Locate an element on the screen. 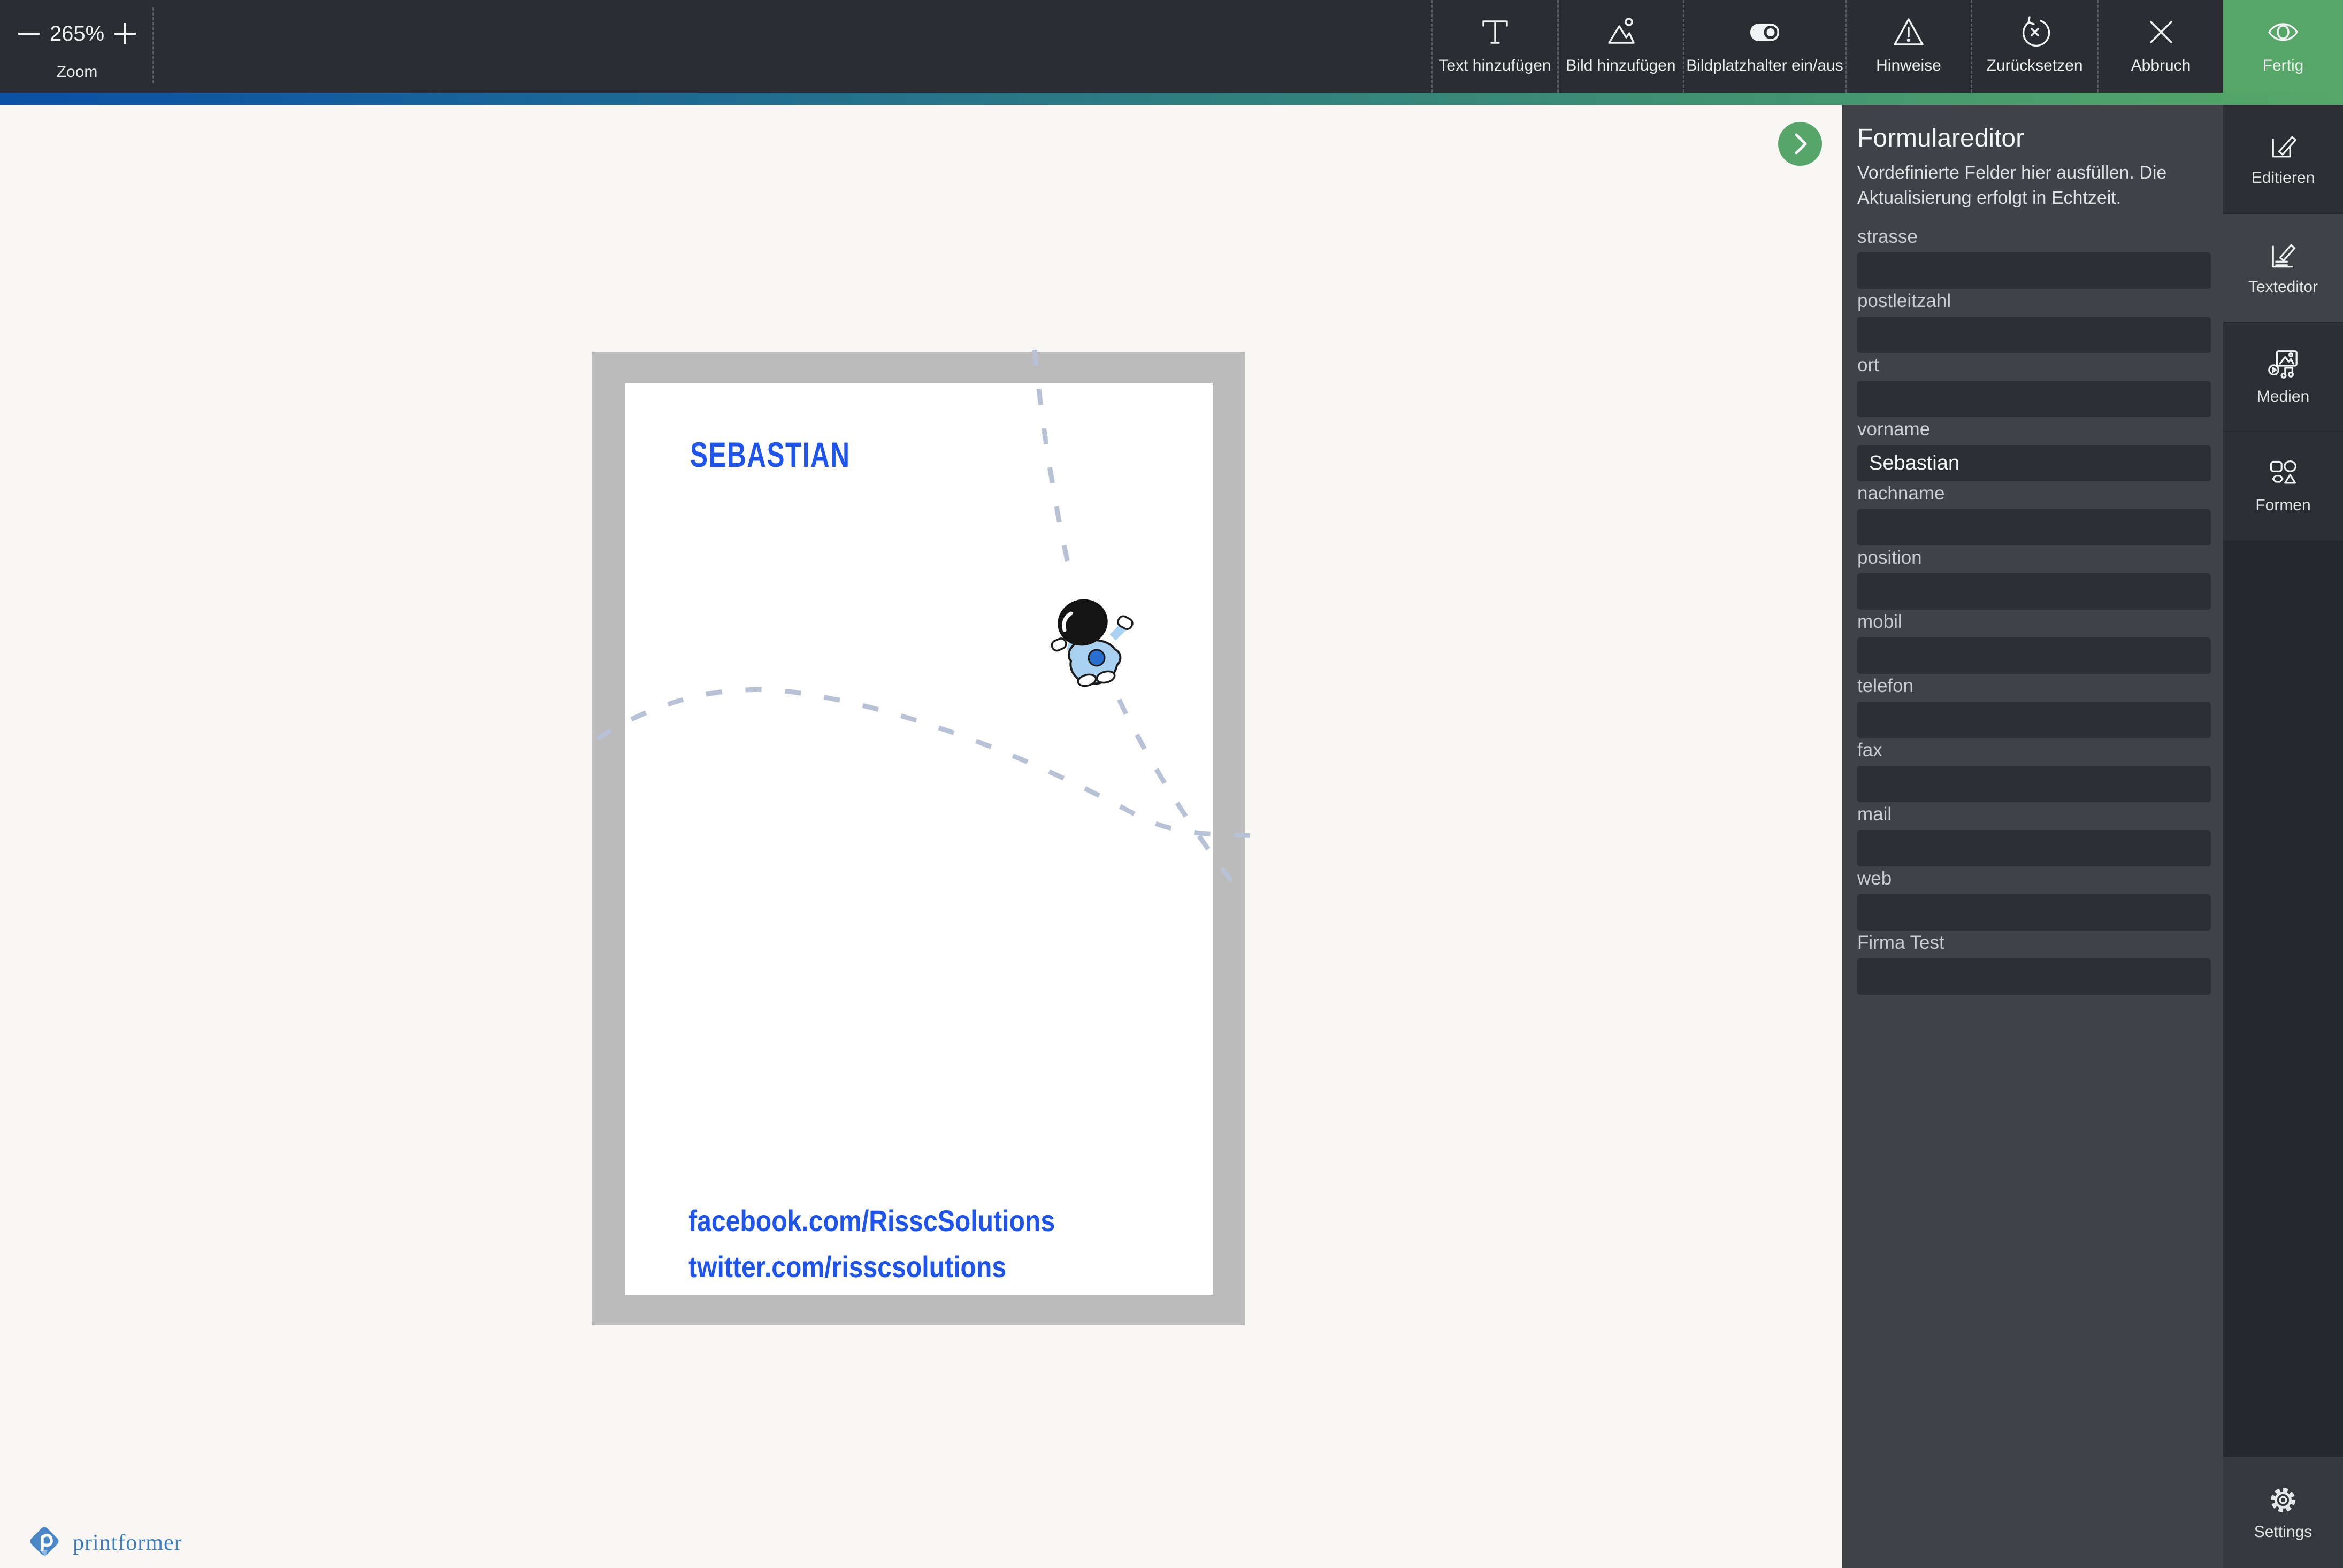 This screenshot has width=2343, height=1568. fax-input is located at coordinates (2034, 784).